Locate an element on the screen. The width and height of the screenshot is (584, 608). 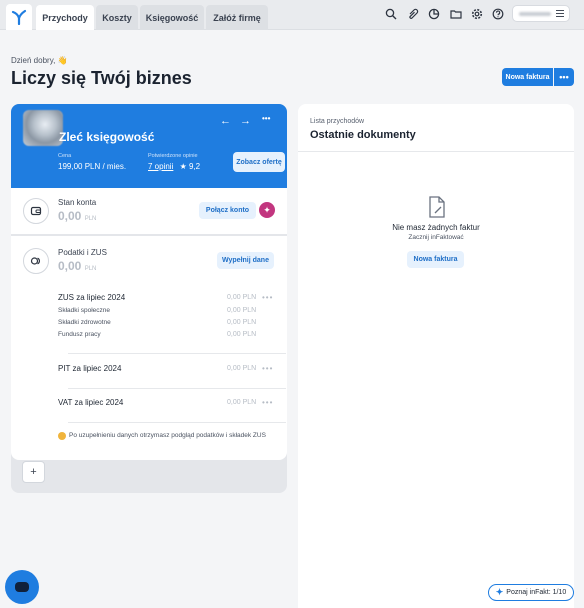
empty-state-title: Nie masz żadnych faktur is located at coordinates (436, 227).